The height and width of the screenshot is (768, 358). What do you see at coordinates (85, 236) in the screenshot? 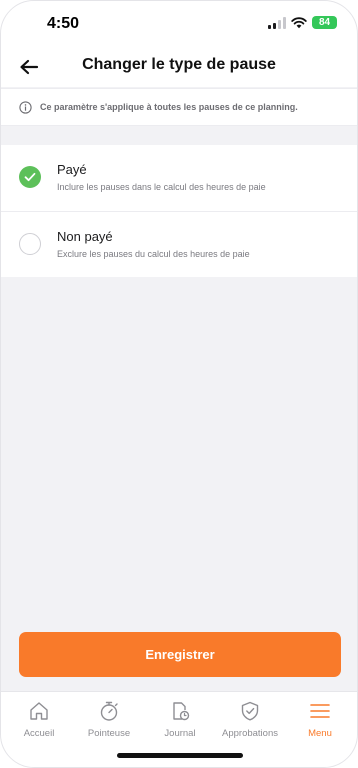
I see `option-label: Non payé` at bounding box center [85, 236].